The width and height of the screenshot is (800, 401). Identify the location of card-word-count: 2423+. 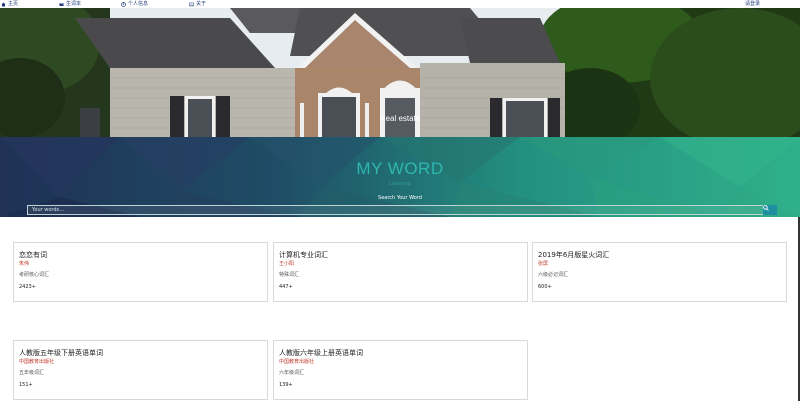
(27, 287).